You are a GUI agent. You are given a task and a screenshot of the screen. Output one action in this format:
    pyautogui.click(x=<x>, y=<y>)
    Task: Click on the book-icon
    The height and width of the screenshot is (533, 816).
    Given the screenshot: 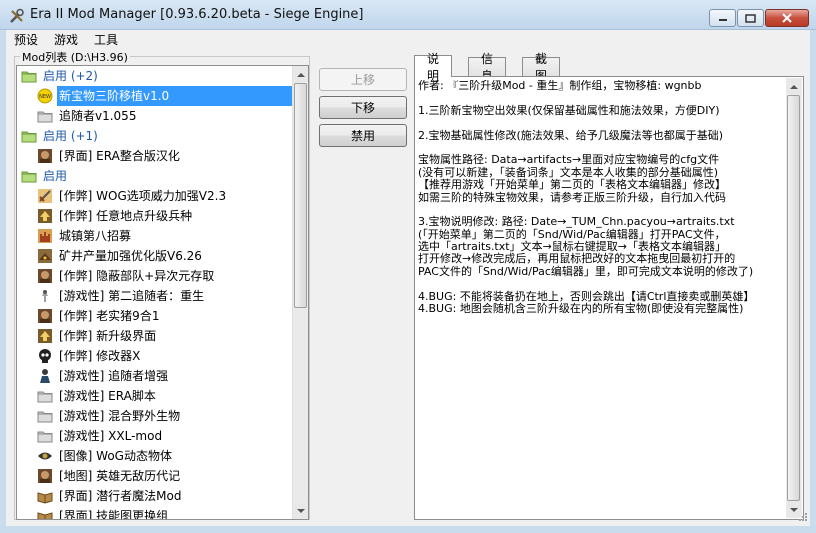 What is the action you would take?
    pyautogui.click(x=45, y=513)
    